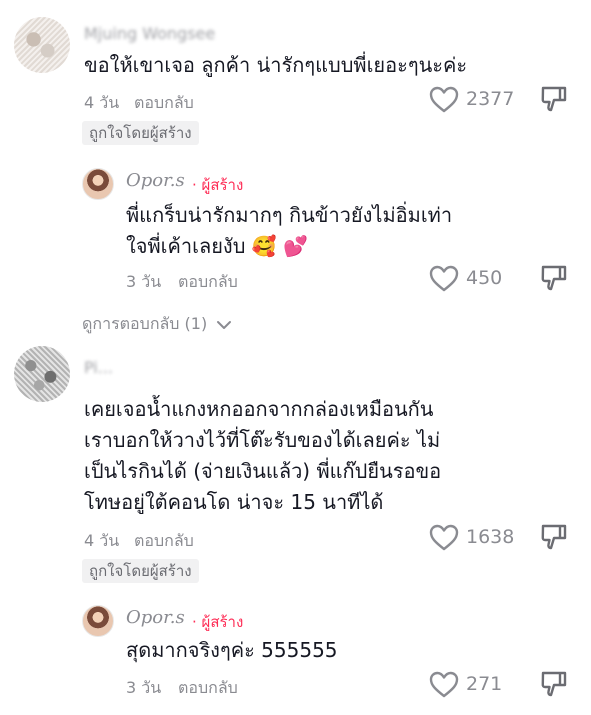 This screenshot has height=715, width=591. I want to click on like-count: 2377, so click(490, 99).